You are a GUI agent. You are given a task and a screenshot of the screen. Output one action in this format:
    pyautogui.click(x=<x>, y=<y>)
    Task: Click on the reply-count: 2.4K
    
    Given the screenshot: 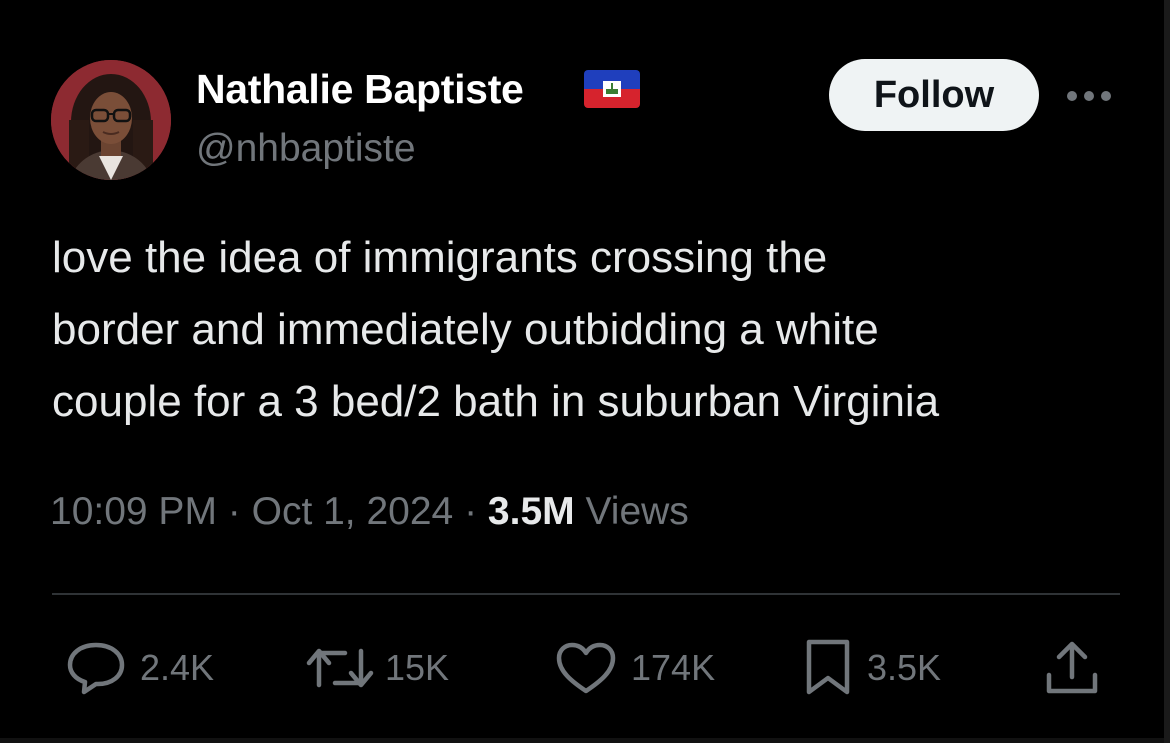 What is the action you would take?
    pyautogui.click(x=177, y=667)
    